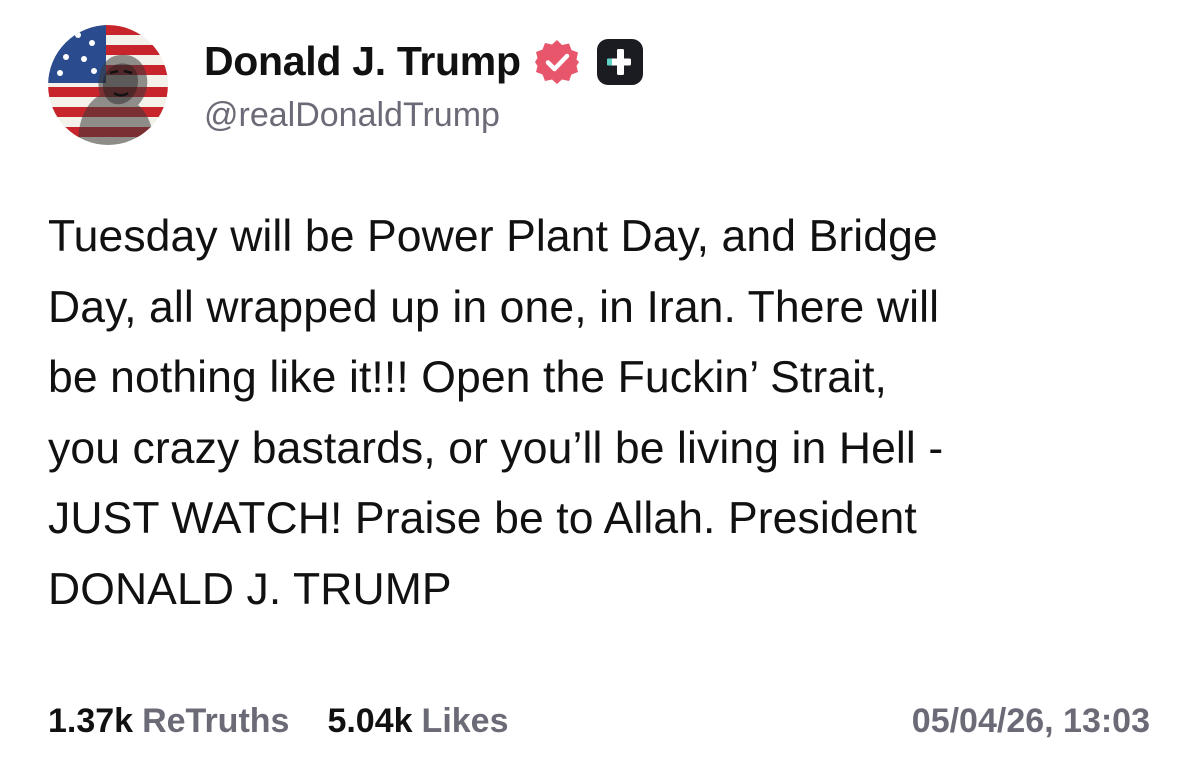 Image resolution: width=1200 pixels, height=775 pixels. What do you see at coordinates (370, 720) in the screenshot?
I see `likes-count: 5.04k` at bounding box center [370, 720].